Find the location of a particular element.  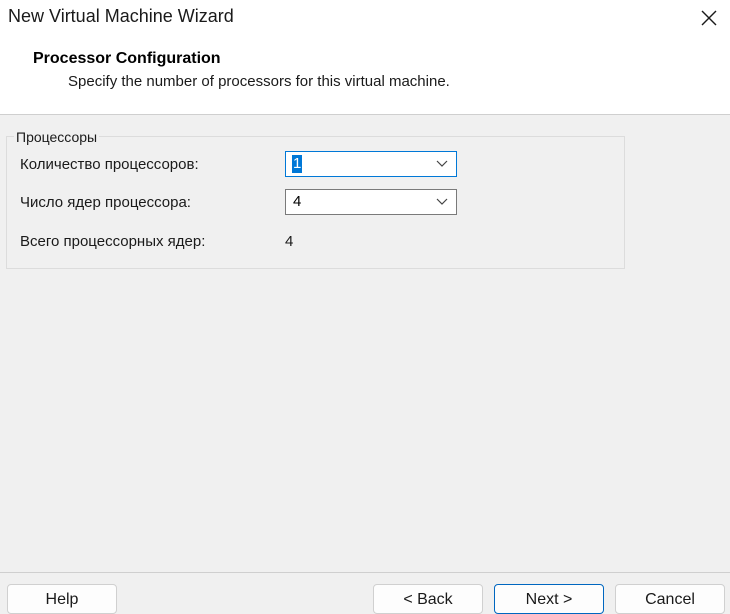

close-button is located at coordinates (707, 18).